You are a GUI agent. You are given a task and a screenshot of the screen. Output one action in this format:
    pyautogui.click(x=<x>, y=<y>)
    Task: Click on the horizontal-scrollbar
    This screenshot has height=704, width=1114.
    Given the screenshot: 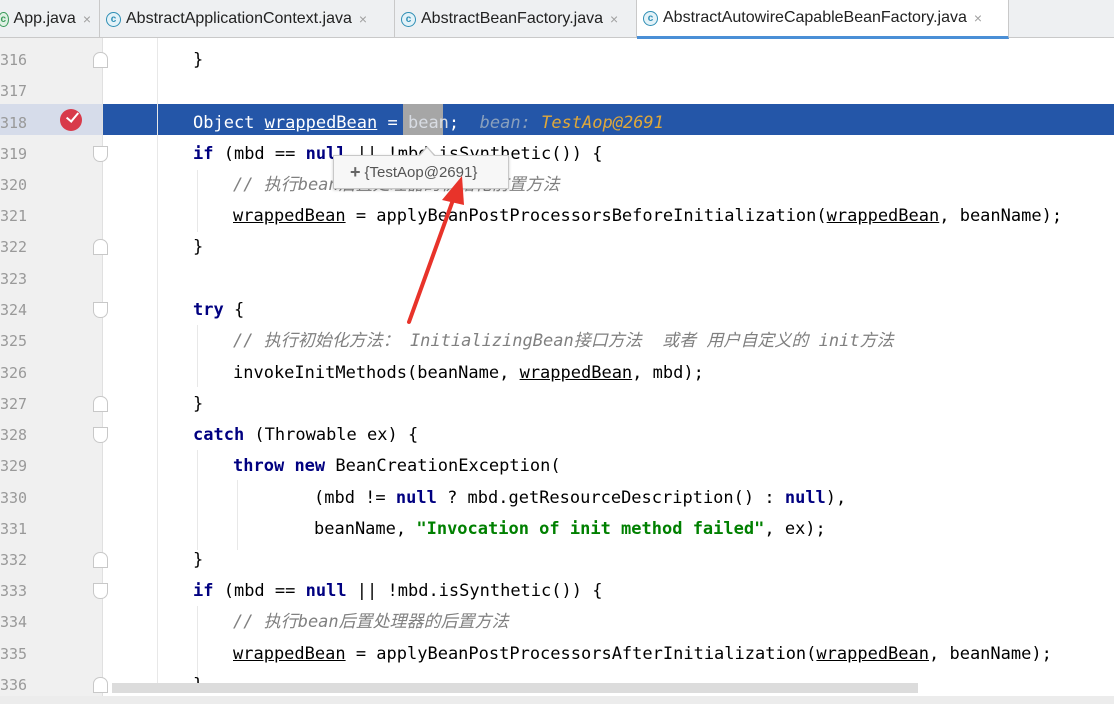 What is the action you would take?
    pyautogui.click(x=515, y=688)
    